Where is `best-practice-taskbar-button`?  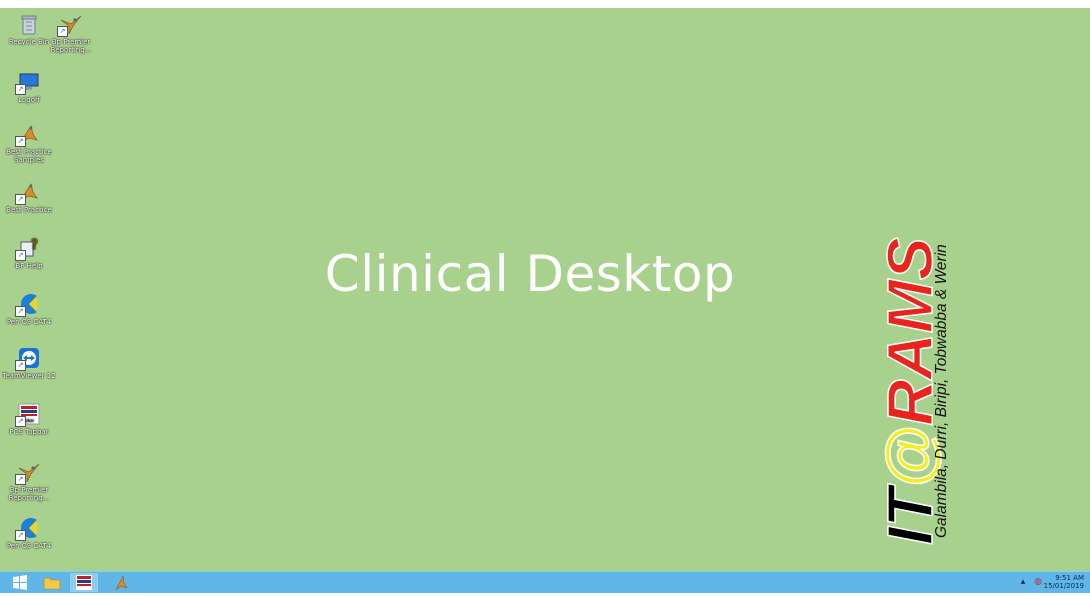 best-practice-taskbar-button is located at coordinates (122, 582).